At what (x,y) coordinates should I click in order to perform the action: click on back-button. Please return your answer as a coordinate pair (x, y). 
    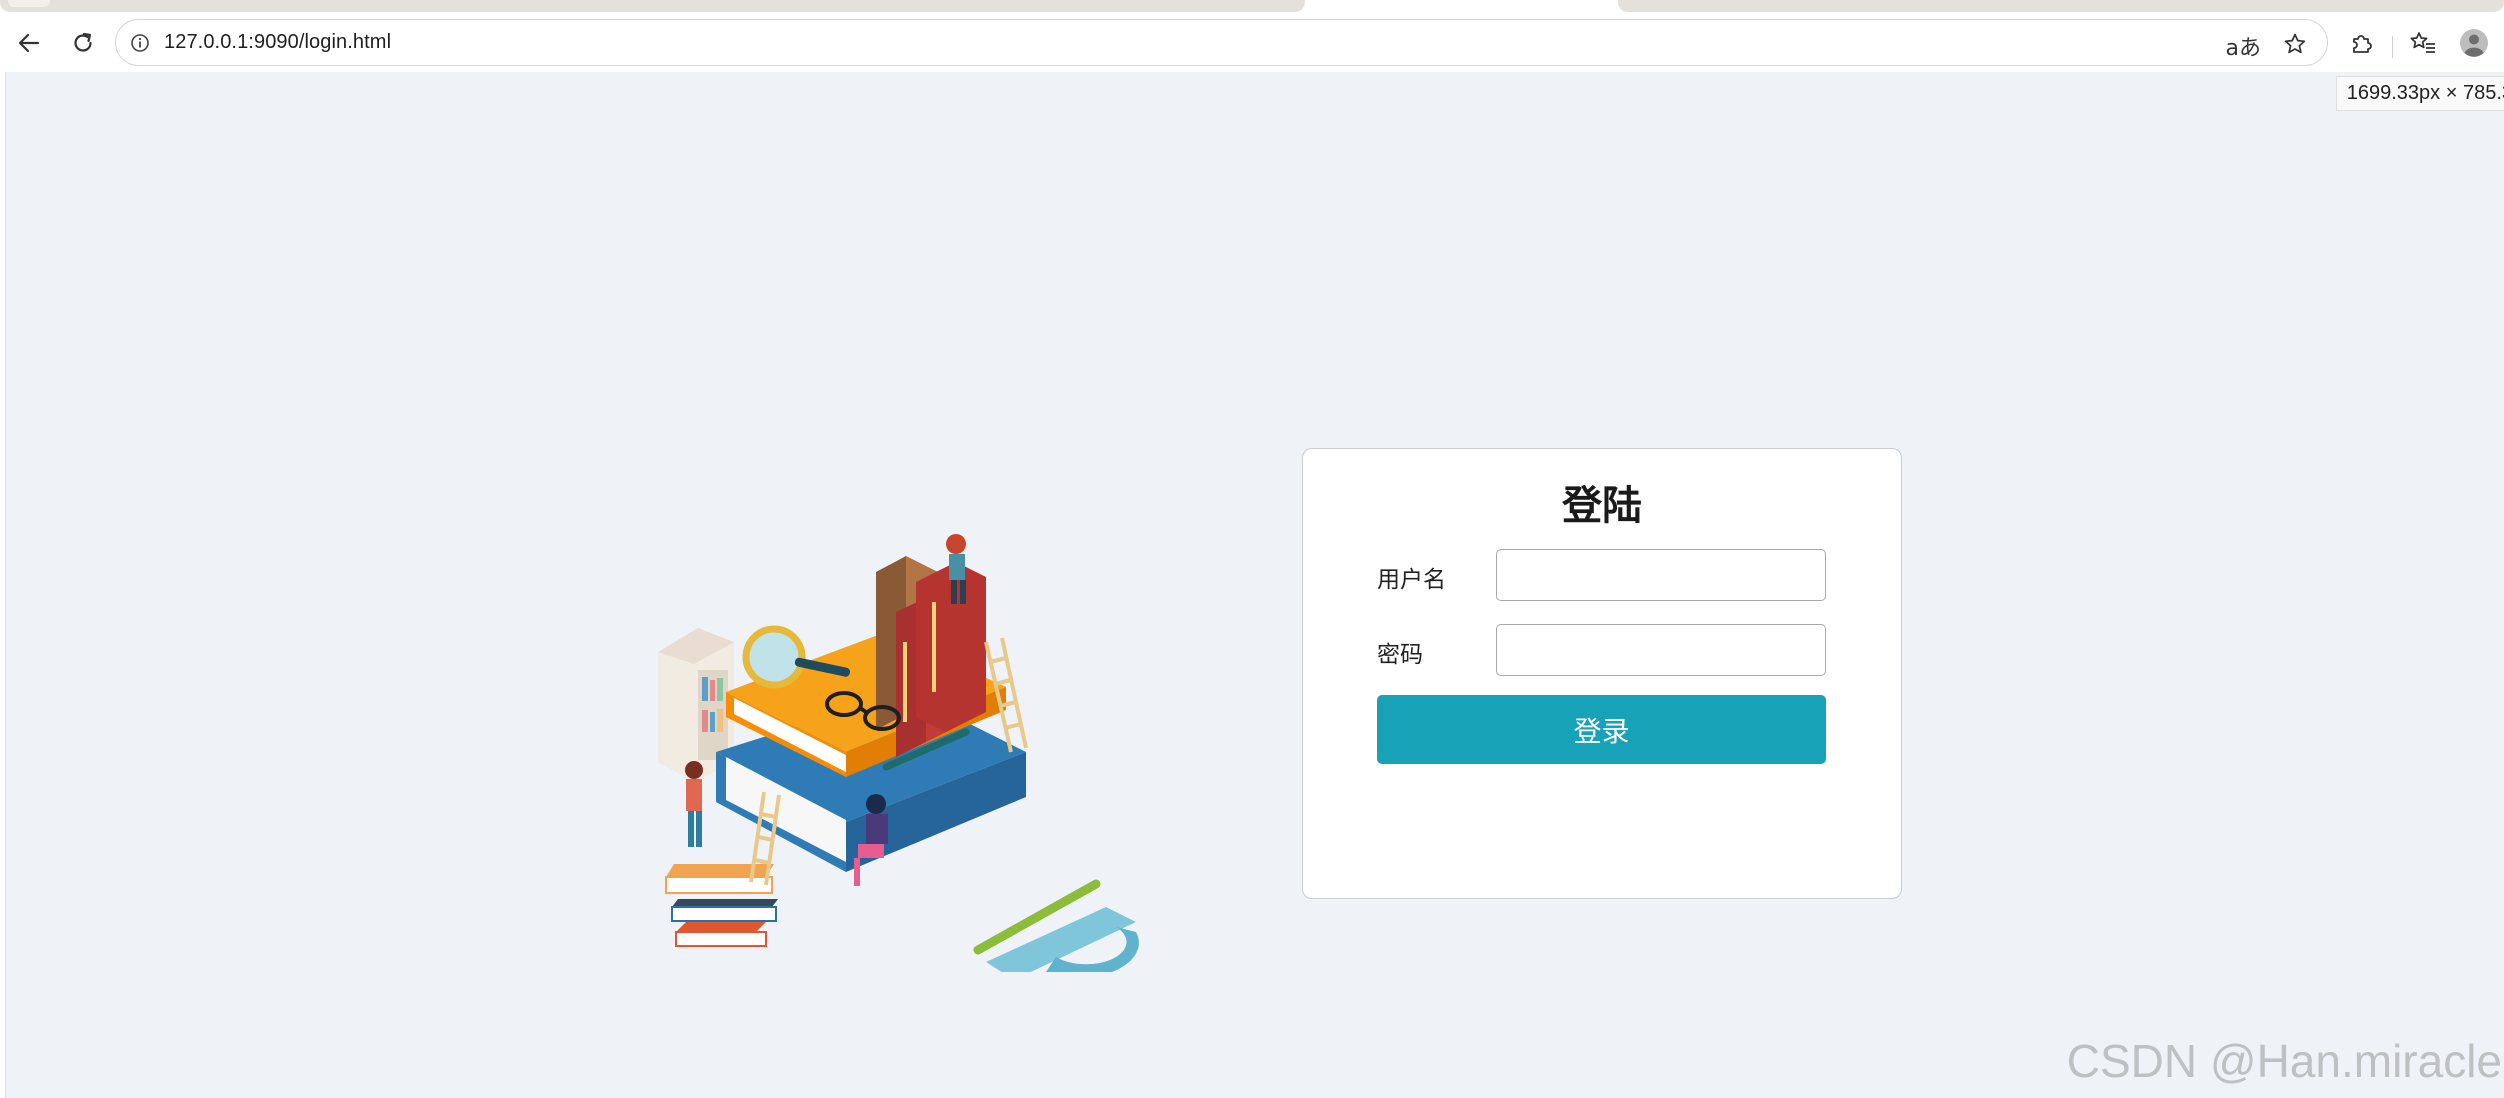
    Looking at the image, I should click on (29, 43).